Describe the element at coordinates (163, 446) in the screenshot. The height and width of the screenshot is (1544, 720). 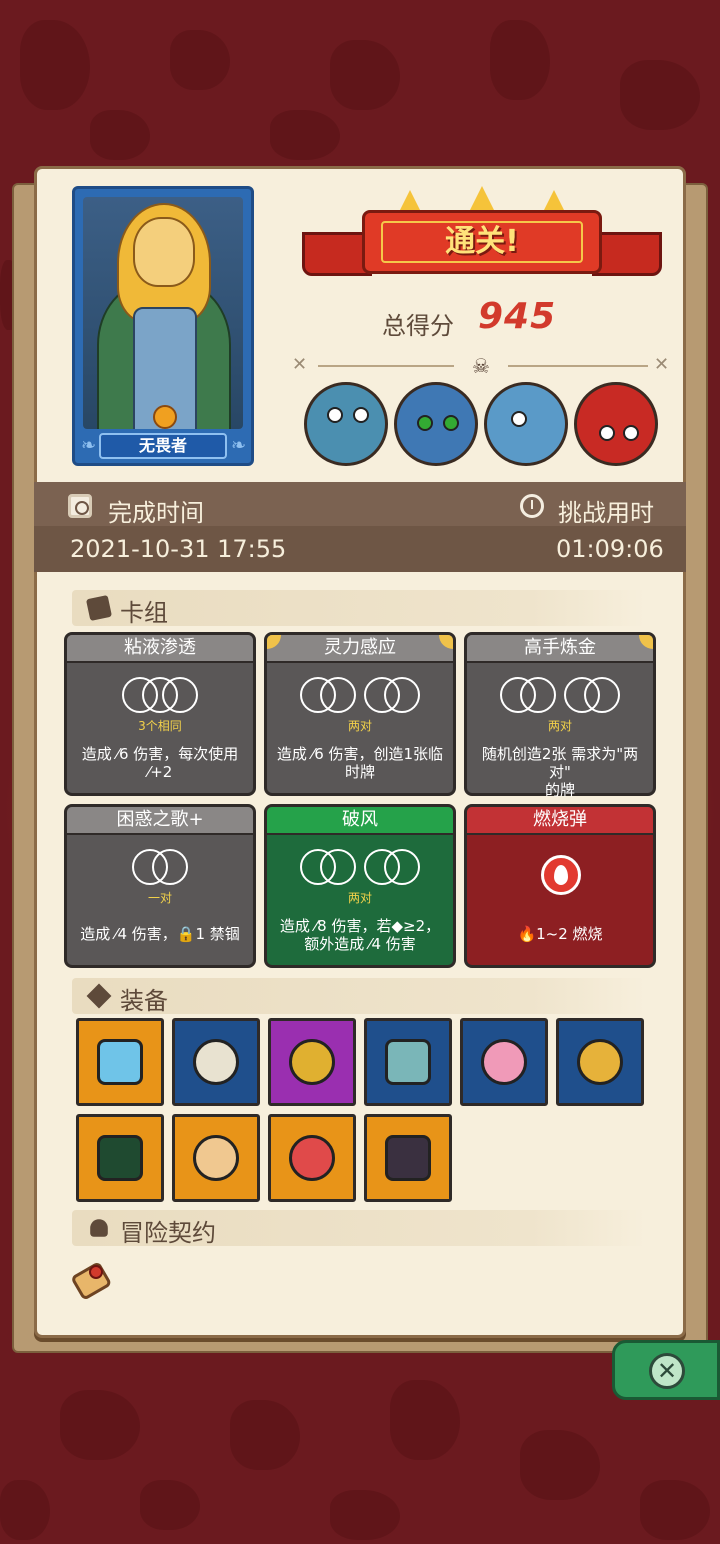
I see `hero-name: 无畏者` at that location.